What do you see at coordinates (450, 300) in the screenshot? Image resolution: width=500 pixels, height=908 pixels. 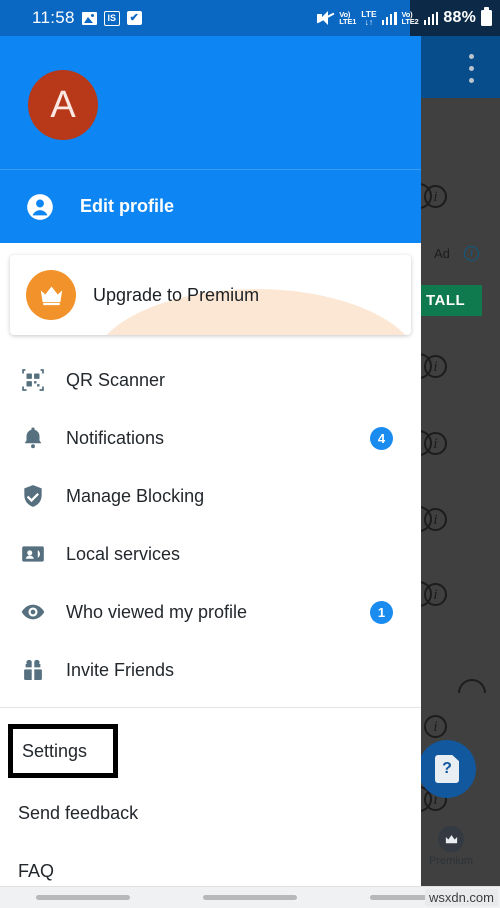 I see `install-button: TALL` at bounding box center [450, 300].